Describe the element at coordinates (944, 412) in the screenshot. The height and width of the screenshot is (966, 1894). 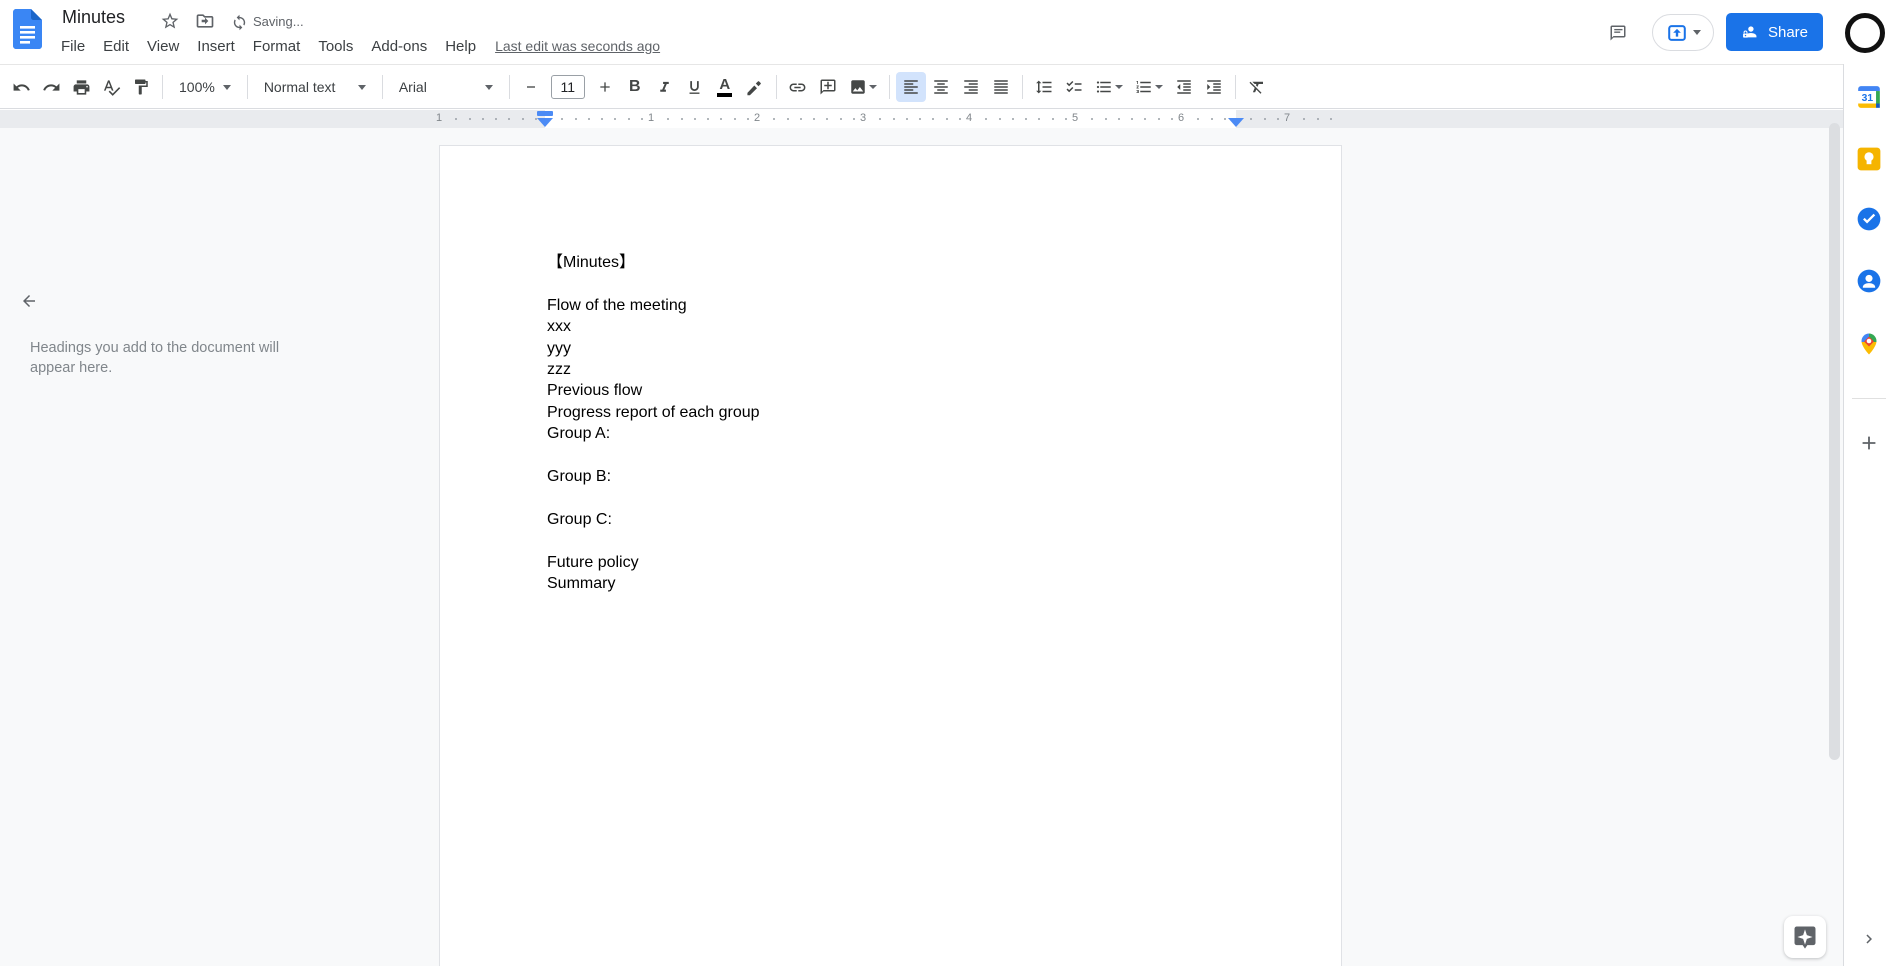
I see `document-line: Progress report of each group` at that location.